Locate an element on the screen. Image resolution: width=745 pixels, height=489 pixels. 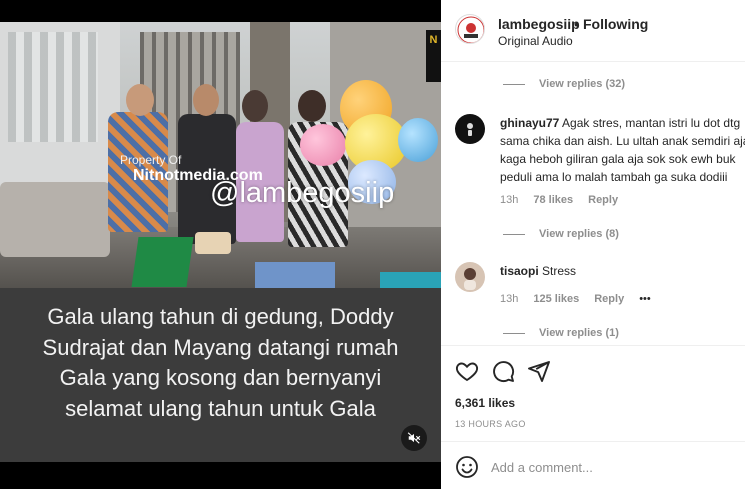
comment-input is located at coordinates (611, 467).